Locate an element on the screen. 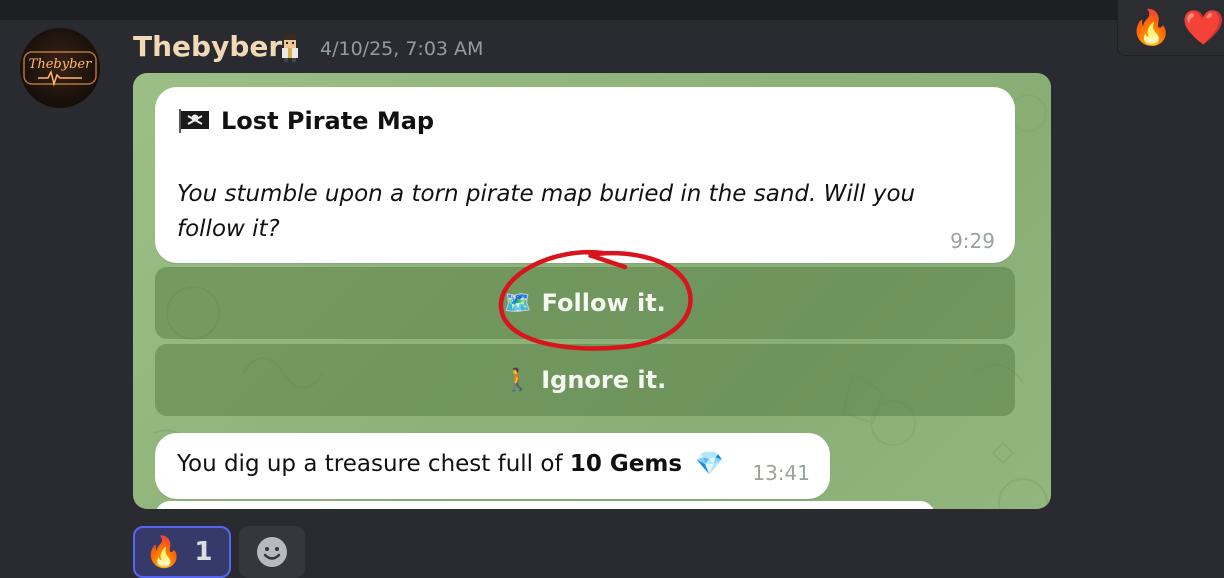  svg-text: Thebyber is located at coordinates (60, 64).